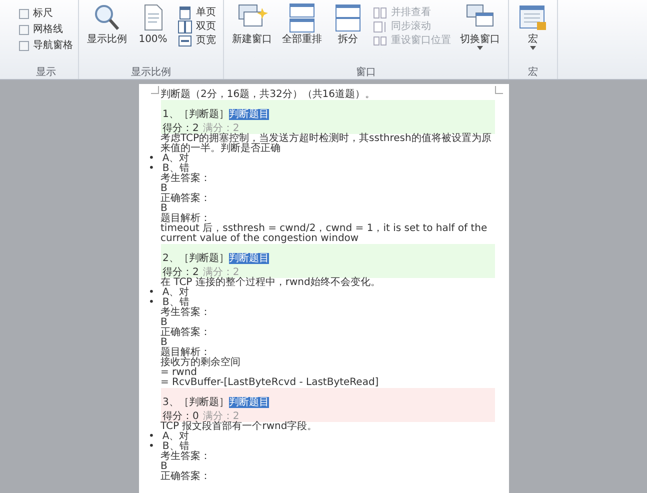 The height and width of the screenshot is (493, 647). What do you see at coordinates (380, 13) in the screenshot?
I see `side-by-side-icon` at bounding box center [380, 13].